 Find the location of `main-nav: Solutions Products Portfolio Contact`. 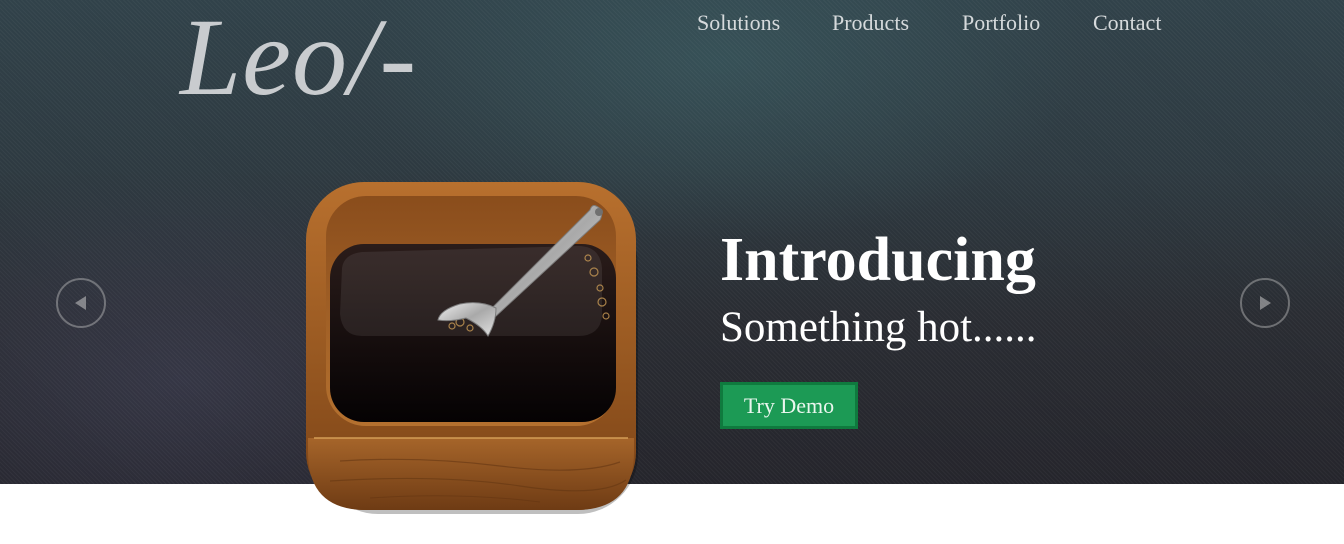

main-nav: Solutions Products Portfolio Contact is located at coordinates (672, 25).